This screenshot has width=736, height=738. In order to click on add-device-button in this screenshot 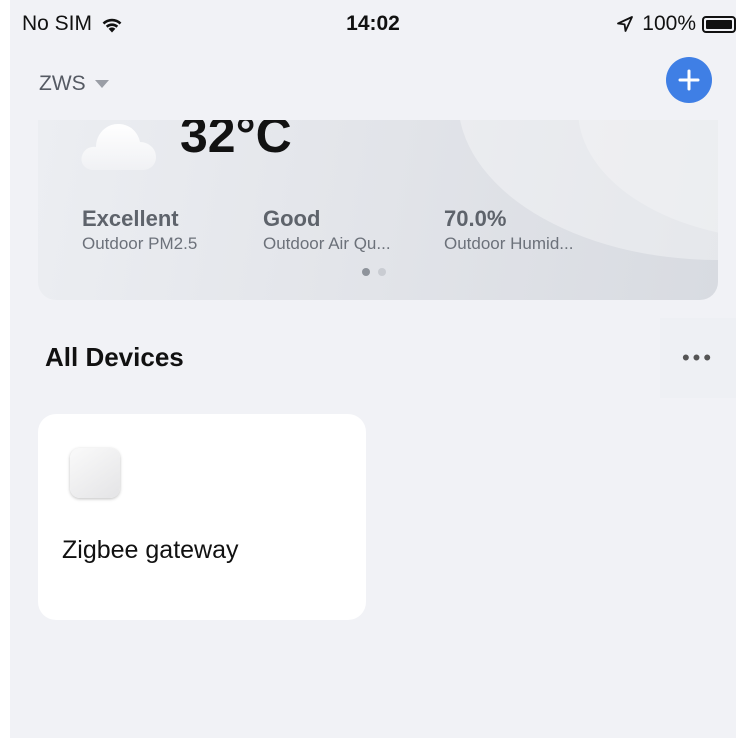, I will do `click(689, 80)`.